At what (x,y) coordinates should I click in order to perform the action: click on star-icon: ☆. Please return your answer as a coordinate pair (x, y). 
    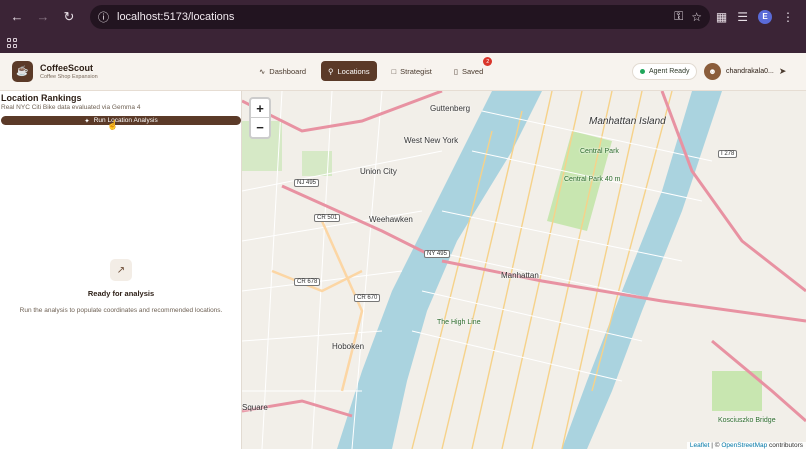
    Looking at the image, I should click on (696, 17).